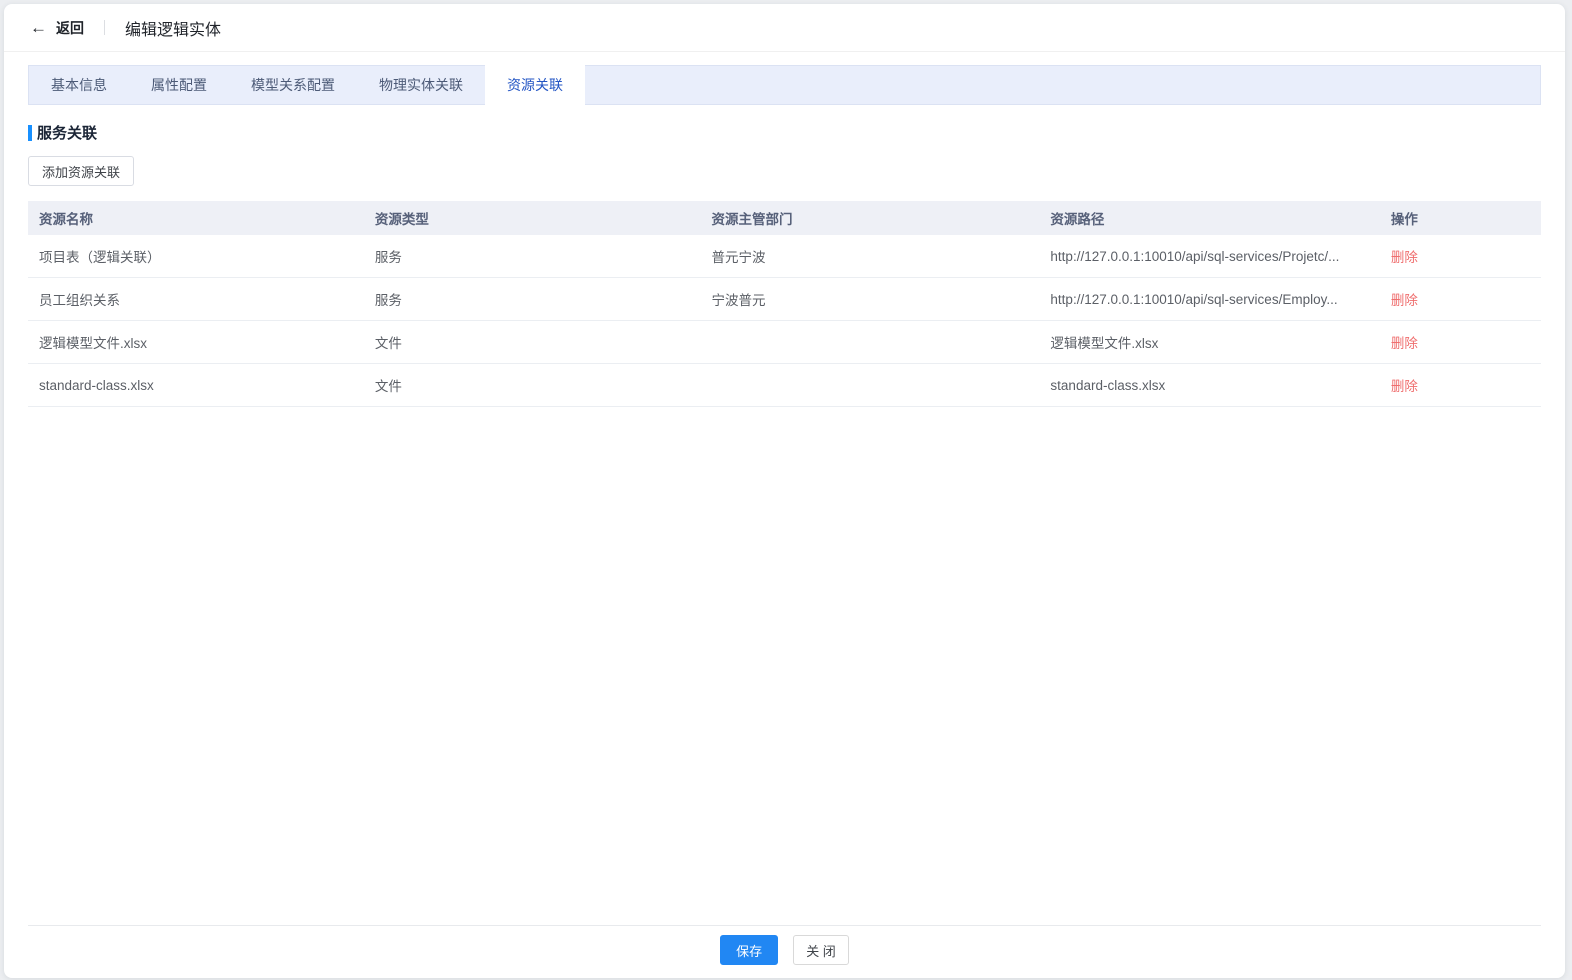 The image size is (1572, 980). Describe the element at coordinates (784, 342) in the screenshot. I see `table-row: 逻辑模型文件.xlsx 文件 逻辑模型文件.xlsx 删除` at that location.